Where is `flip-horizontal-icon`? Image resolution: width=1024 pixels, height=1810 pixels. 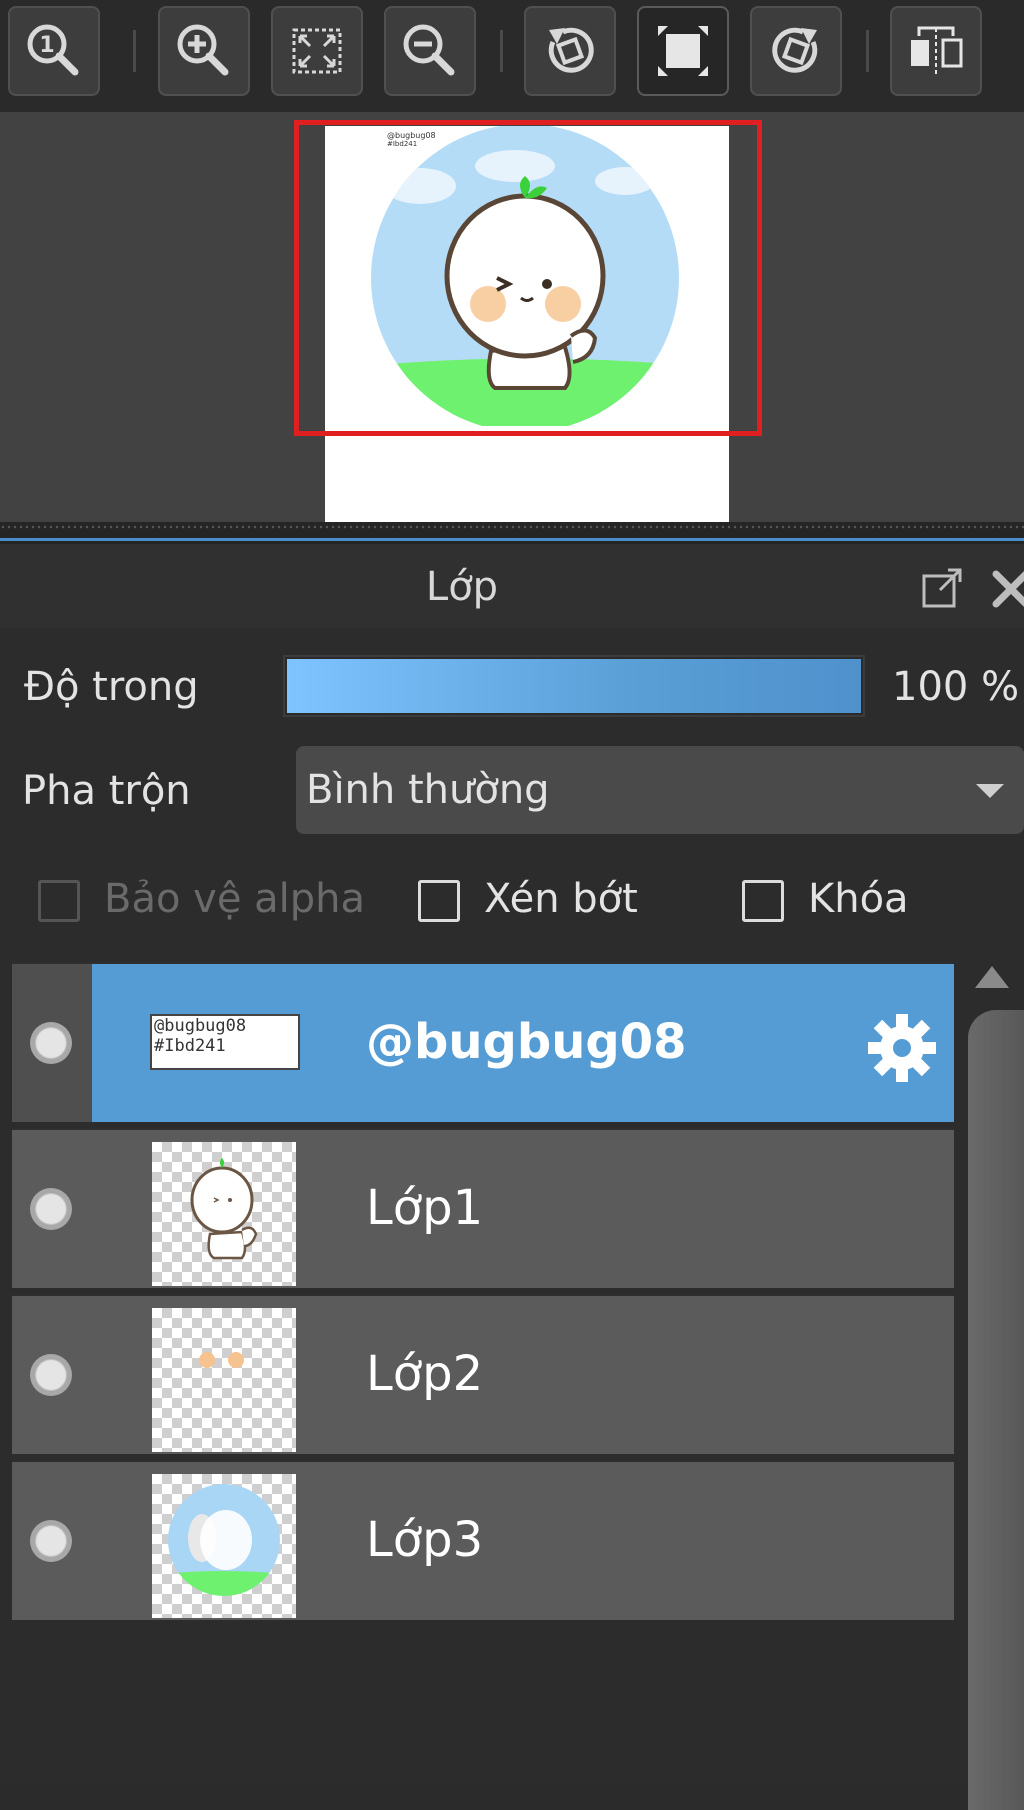 flip-horizontal-icon is located at coordinates (937, 50).